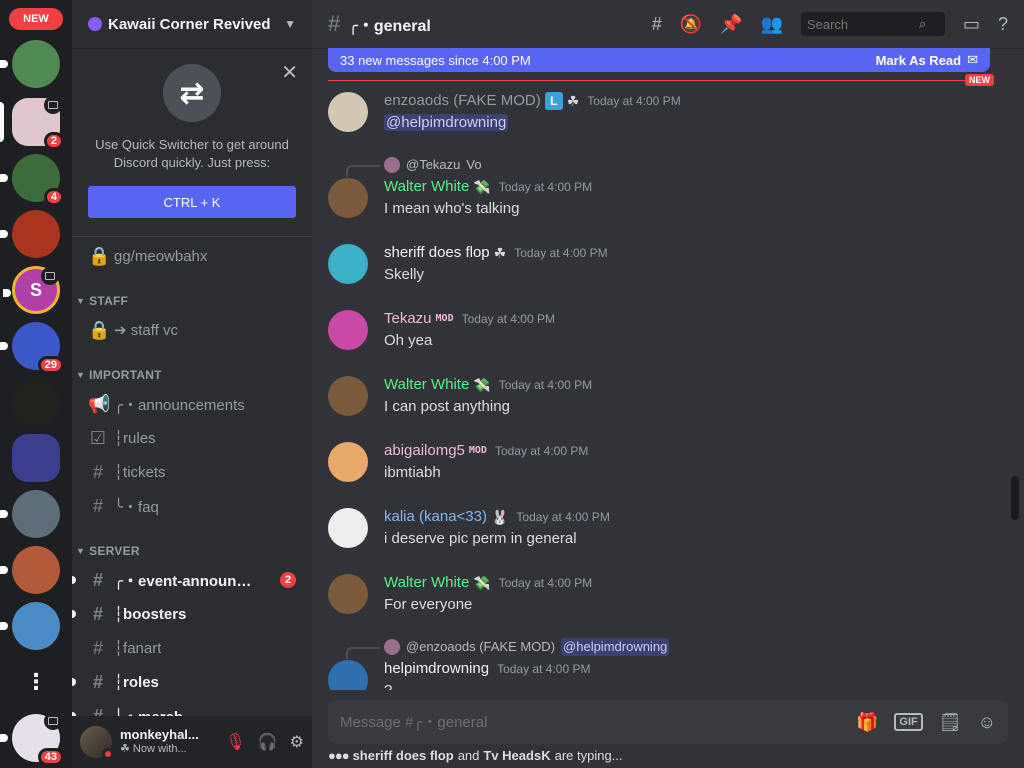  Describe the element at coordinates (428, 604) in the screenshot. I see `message-text: For everyone` at that location.